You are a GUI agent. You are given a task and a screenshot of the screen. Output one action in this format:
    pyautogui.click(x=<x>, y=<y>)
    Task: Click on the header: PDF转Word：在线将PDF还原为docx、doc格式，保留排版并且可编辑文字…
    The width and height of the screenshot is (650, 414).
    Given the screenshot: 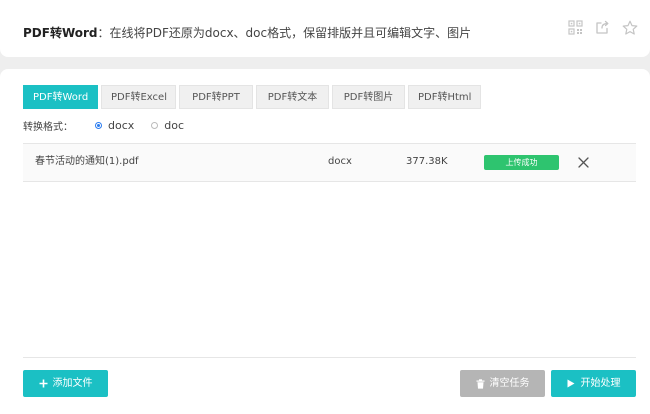 What is the action you would take?
    pyautogui.click(x=325, y=28)
    